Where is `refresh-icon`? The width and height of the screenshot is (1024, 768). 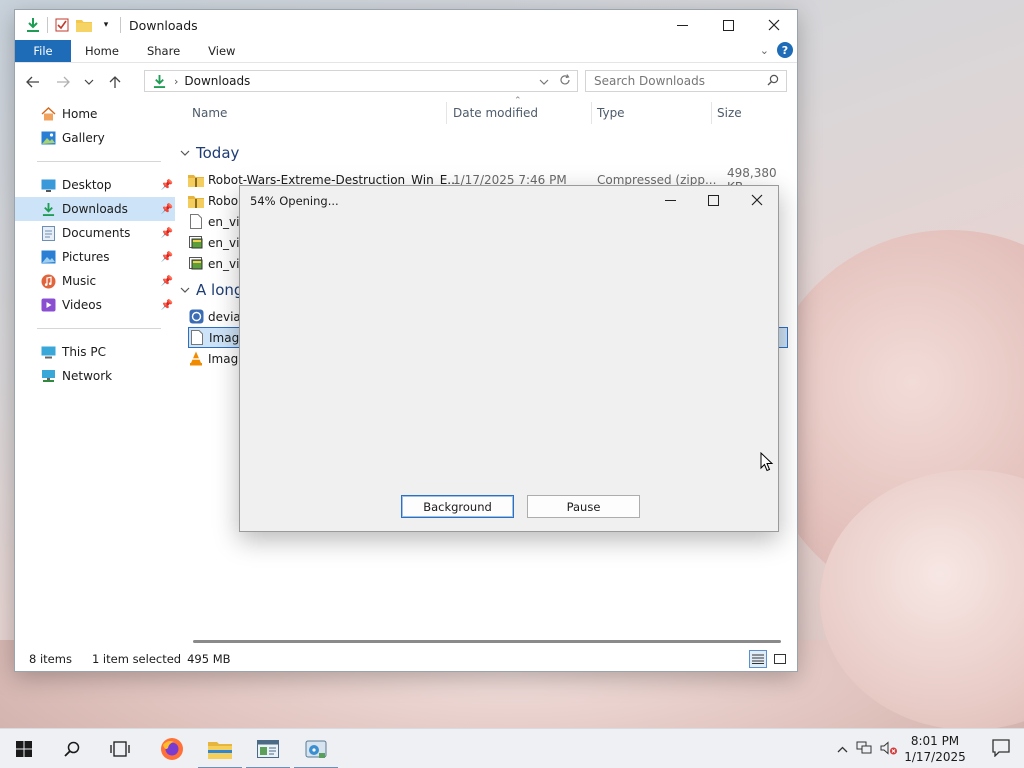
refresh-icon is located at coordinates (565, 81).